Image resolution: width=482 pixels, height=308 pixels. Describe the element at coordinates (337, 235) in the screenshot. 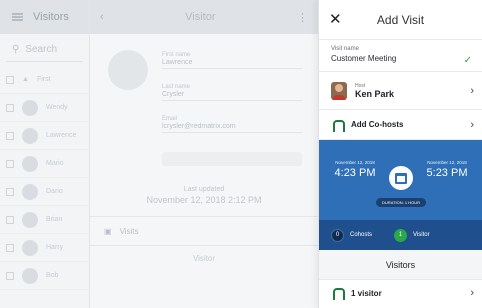

I see `cohosts-count-badge: 0` at that location.